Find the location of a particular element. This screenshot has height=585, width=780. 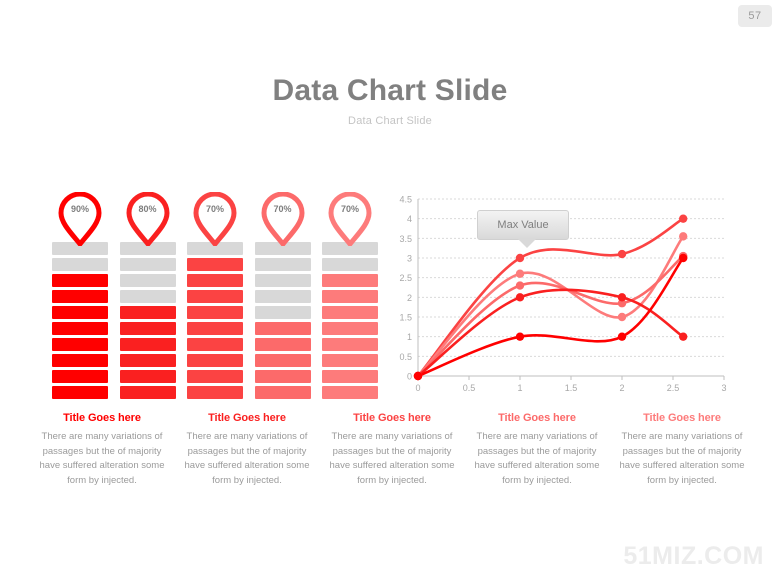

x-axis-tick-label: 2.5 is located at coordinates (673, 388).